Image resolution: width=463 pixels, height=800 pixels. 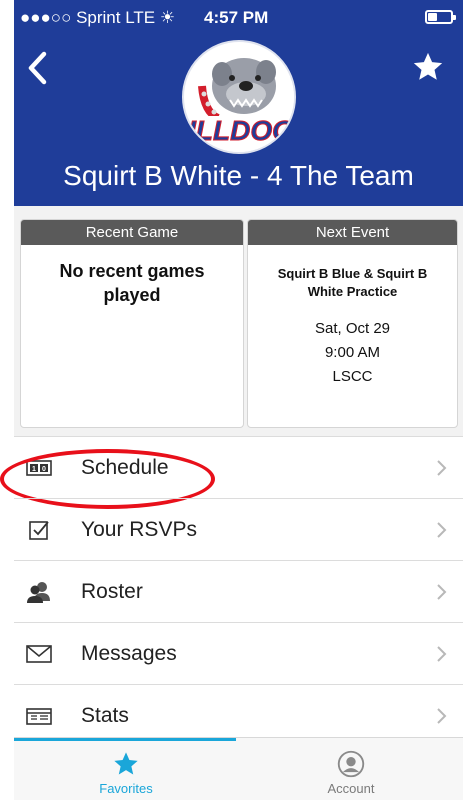 I want to click on menu-label-rsvps: Your RSVPs, so click(x=139, y=529).